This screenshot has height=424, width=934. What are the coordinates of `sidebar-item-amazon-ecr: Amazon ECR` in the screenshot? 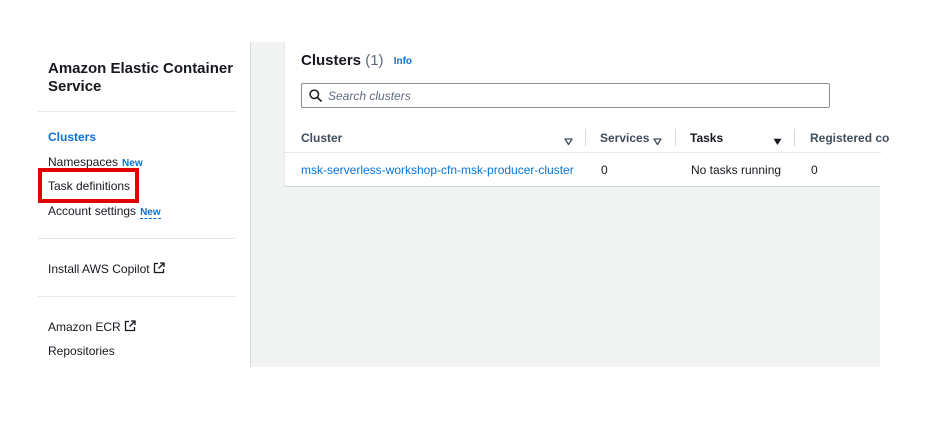 It's located at (92, 327).